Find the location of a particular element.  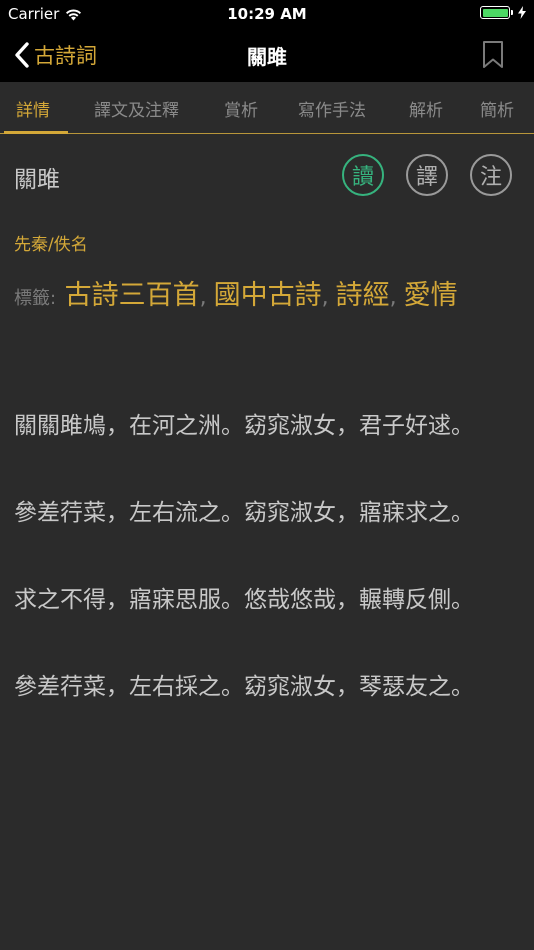

status-right is located at coordinates (503, 12).